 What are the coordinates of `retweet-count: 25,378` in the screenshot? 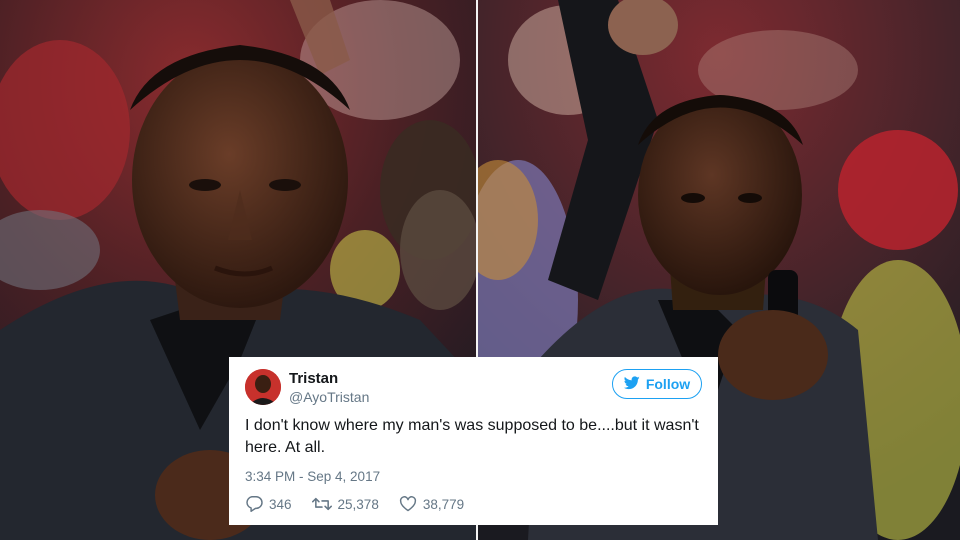 It's located at (358, 504).